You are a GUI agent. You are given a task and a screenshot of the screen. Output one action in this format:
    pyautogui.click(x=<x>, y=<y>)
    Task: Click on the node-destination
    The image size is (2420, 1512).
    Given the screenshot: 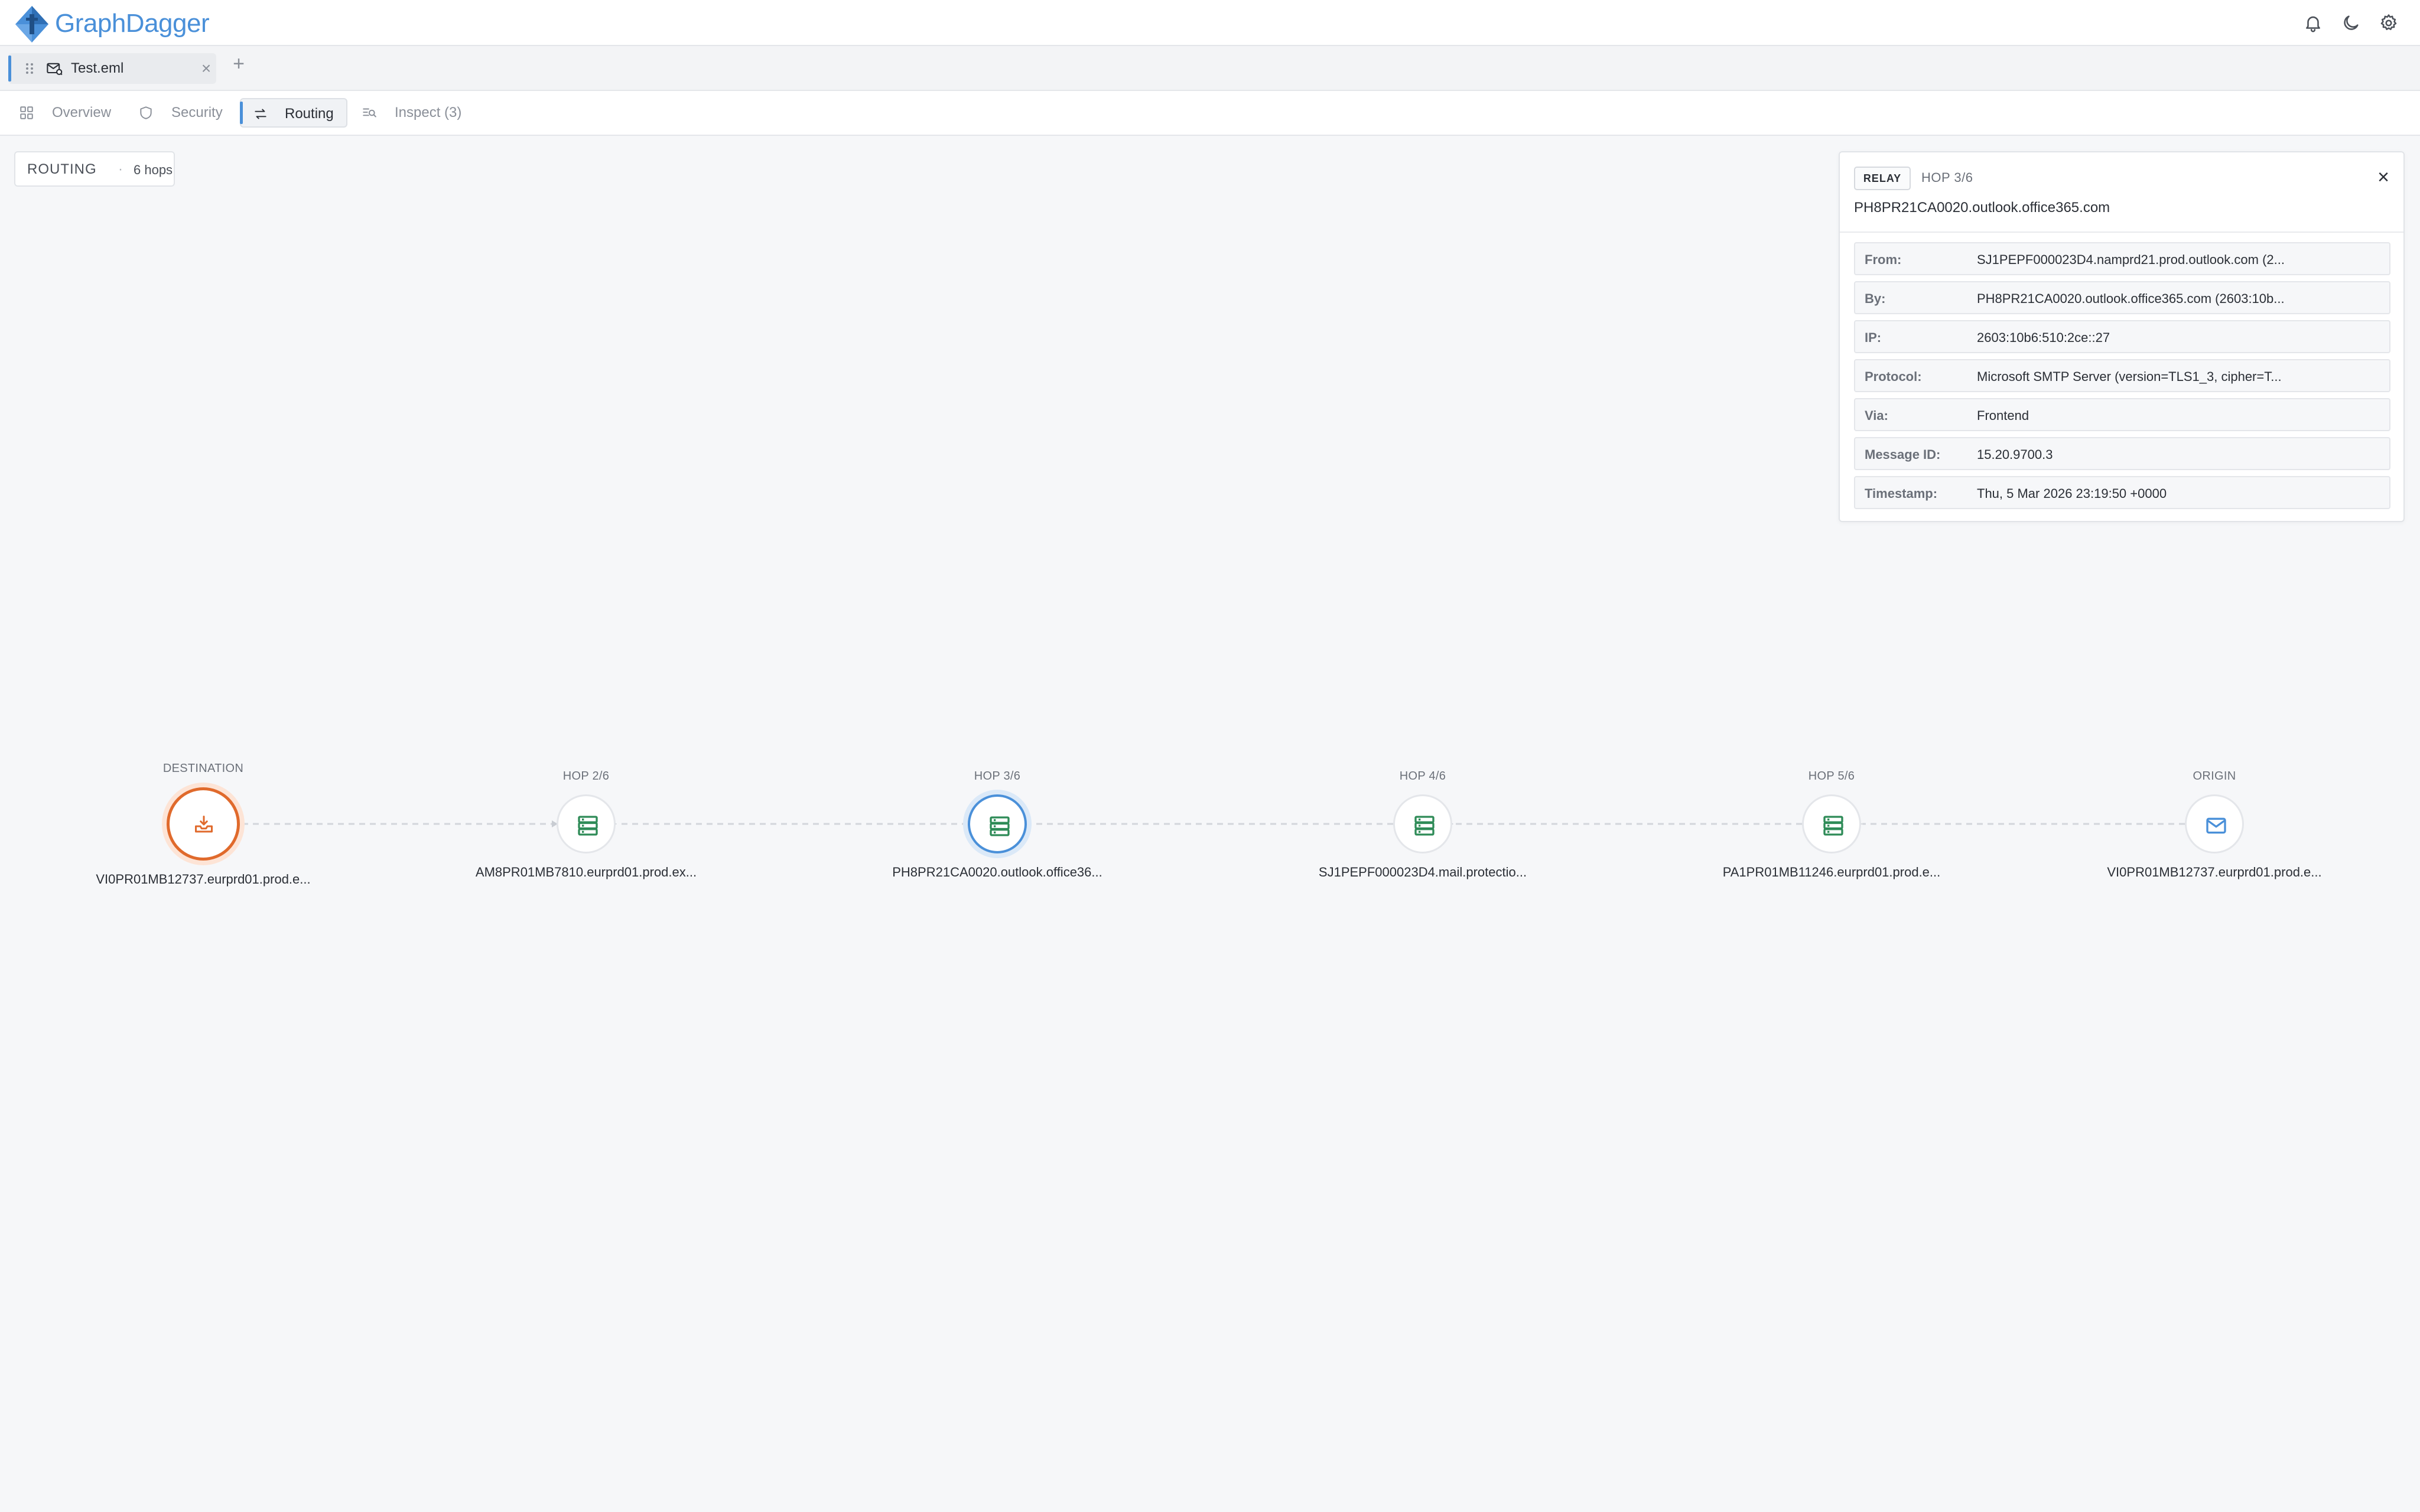 What is the action you would take?
    pyautogui.click(x=203, y=824)
    